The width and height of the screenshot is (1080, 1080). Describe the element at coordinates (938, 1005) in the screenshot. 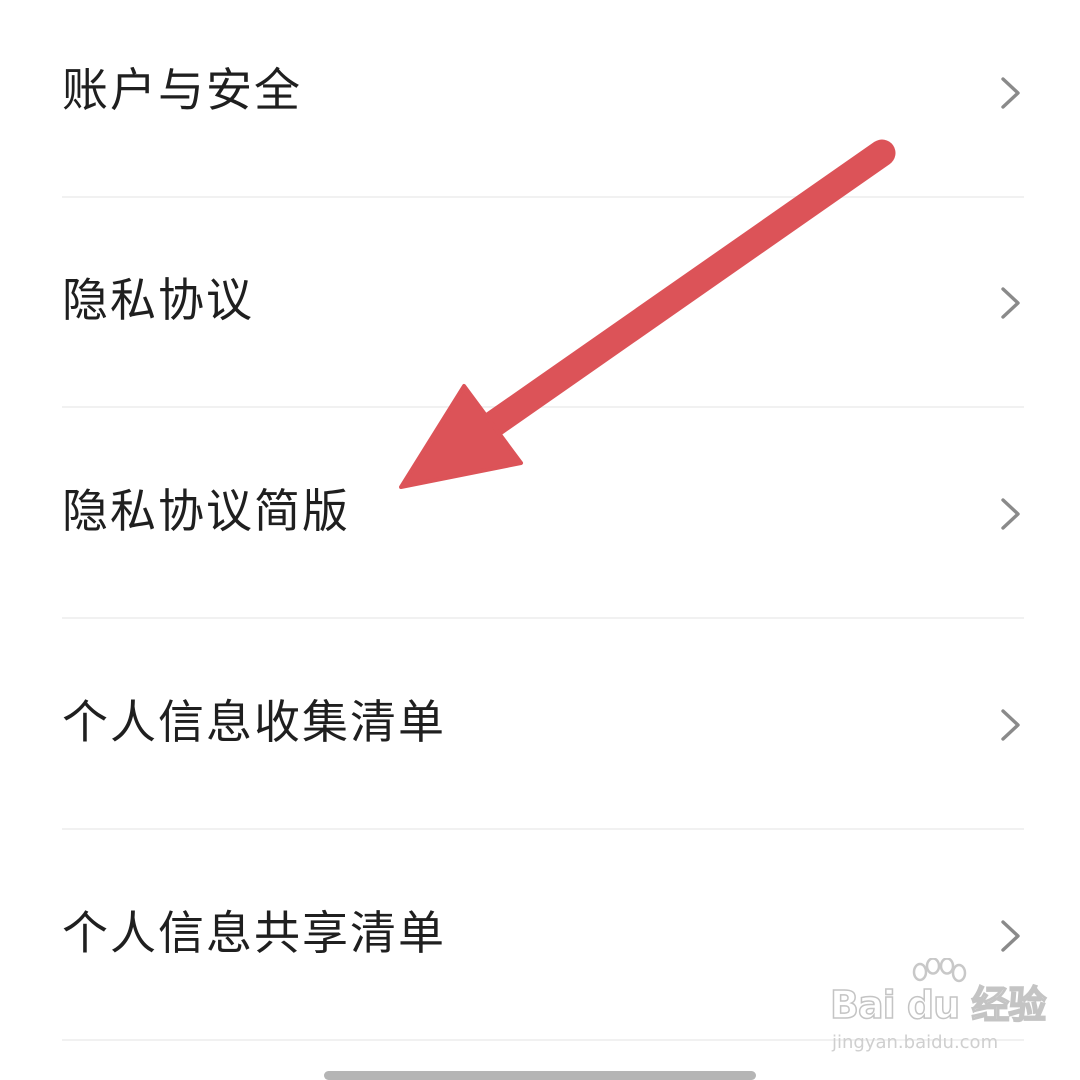

I see `watermark-brand: Bai du 经验` at that location.